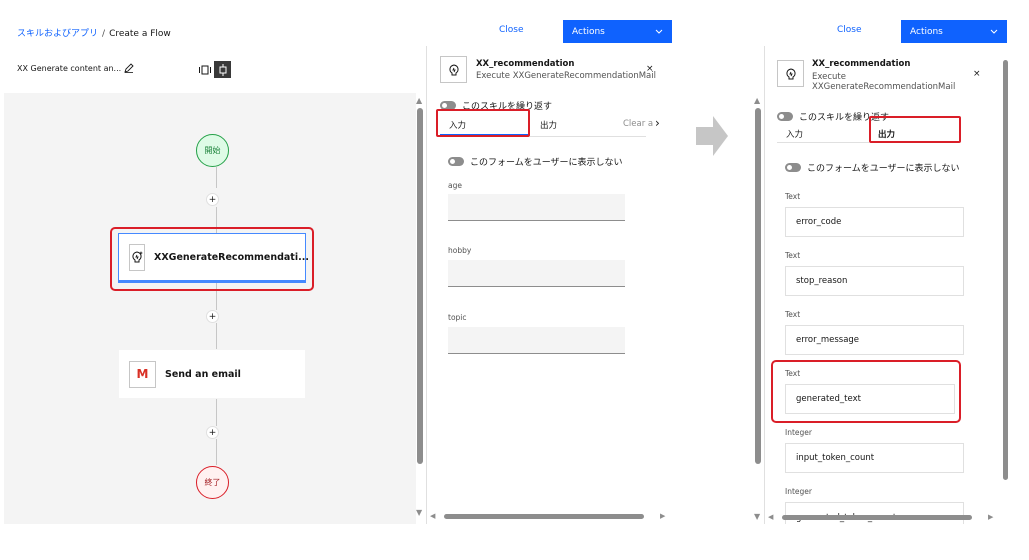  I want to click on output-field: error_message, so click(874, 340).